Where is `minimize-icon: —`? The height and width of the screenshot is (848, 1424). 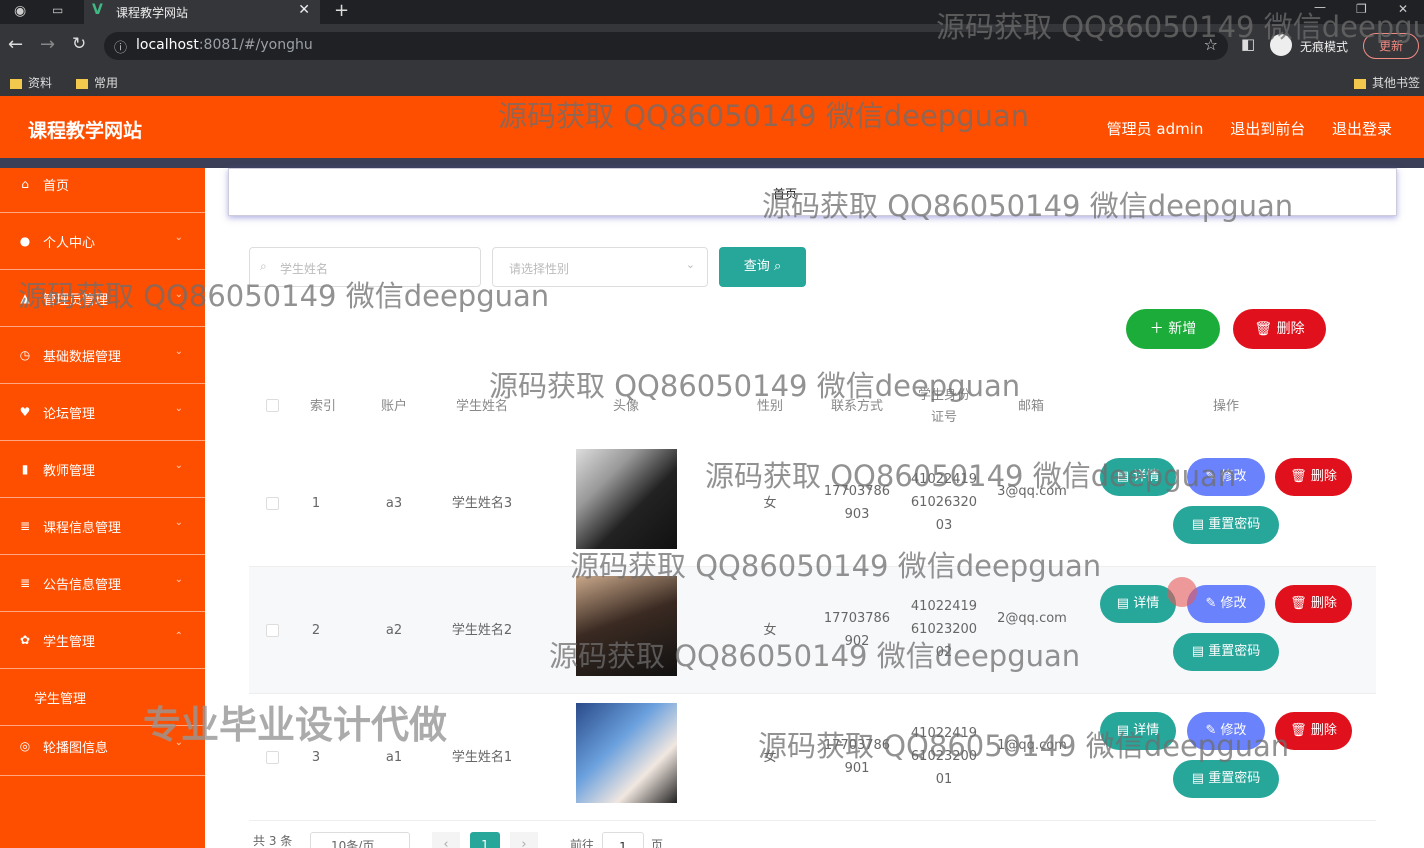 minimize-icon: — is located at coordinates (1320, 7).